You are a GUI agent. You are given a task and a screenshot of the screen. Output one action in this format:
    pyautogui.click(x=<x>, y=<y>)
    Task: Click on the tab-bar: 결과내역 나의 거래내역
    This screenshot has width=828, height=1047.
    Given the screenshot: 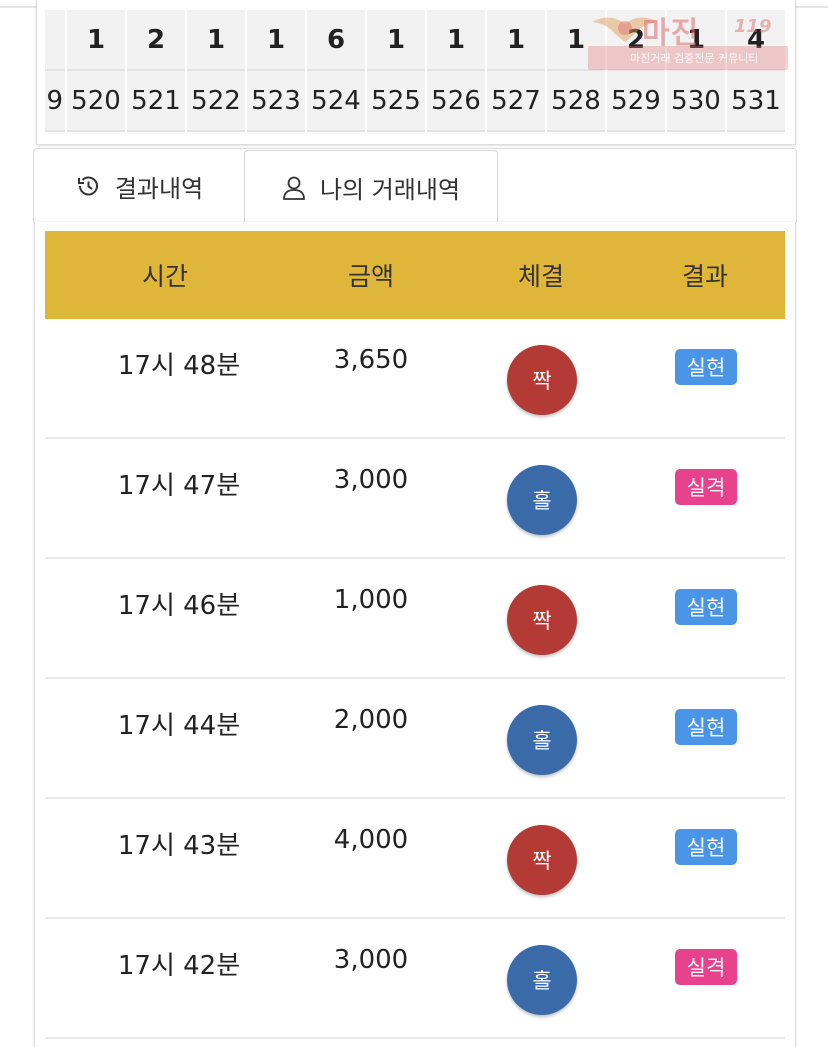 What is the action you would take?
    pyautogui.click(x=415, y=186)
    